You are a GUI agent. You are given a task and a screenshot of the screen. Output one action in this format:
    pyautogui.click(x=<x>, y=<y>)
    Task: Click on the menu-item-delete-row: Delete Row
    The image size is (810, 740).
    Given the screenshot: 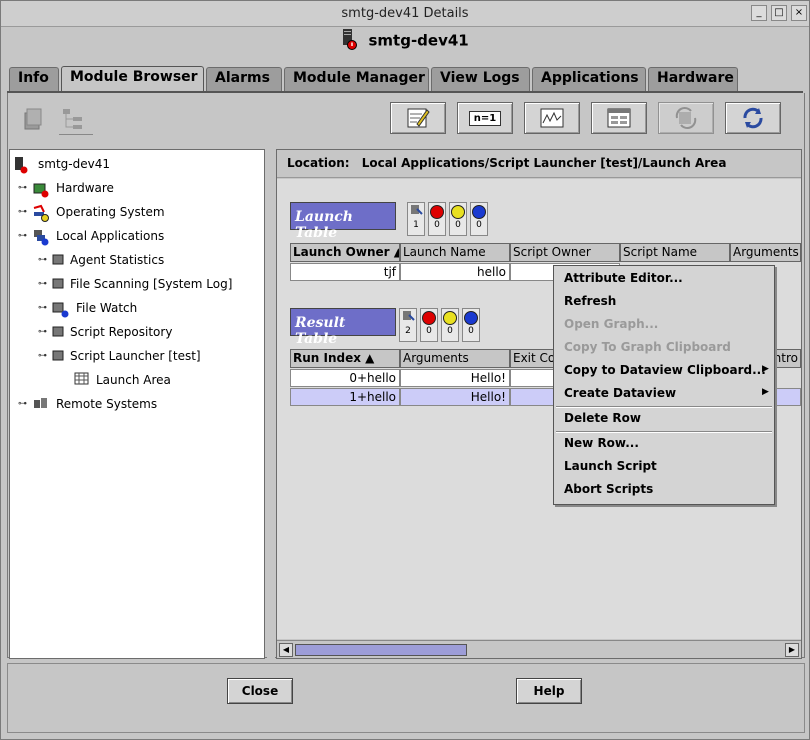 What is the action you would take?
    pyautogui.click(x=602, y=422)
    